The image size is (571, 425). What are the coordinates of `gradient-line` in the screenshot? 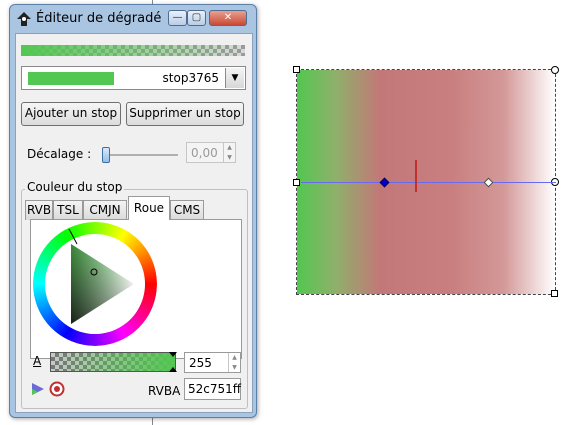 It's located at (428, 182).